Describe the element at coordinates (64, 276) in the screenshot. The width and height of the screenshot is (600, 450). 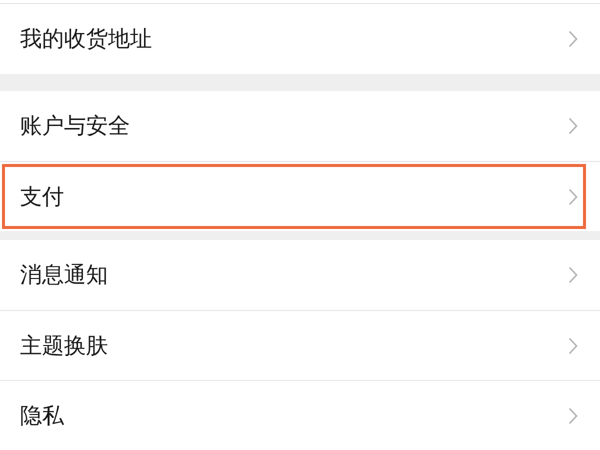
I see `item-label: 消息通知` at that location.